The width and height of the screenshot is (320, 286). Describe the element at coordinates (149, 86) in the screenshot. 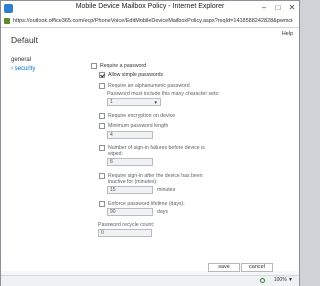

I see `require-alphanumeric-label: Require an alphanumeric password` at that location.